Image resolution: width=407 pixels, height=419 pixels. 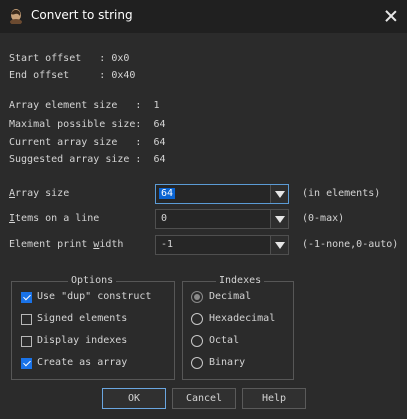 I want to click on current-array-size-text: Current array size : 64, so click(x=87, y=142).